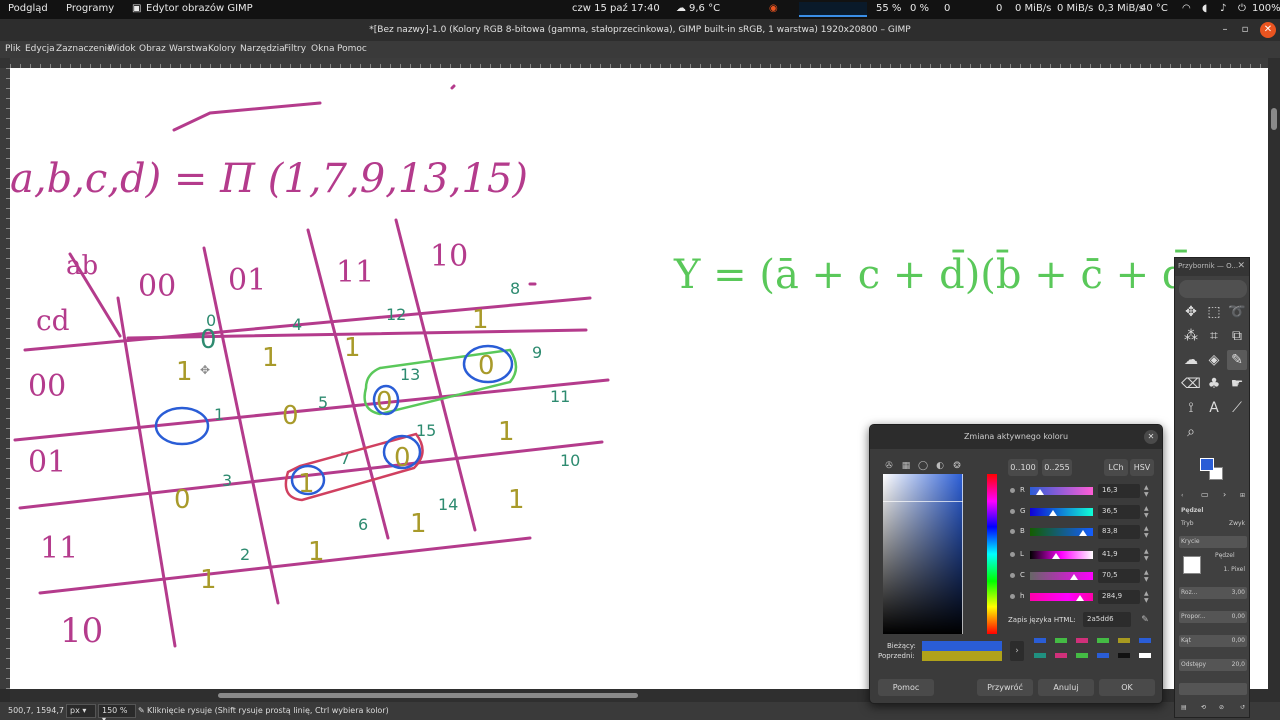 This screenshot has width=1280, height=720. Describe the element at coordinates (1213, 641) in the screenshot. I see `angle-row: Kąt 0,00` at that location.